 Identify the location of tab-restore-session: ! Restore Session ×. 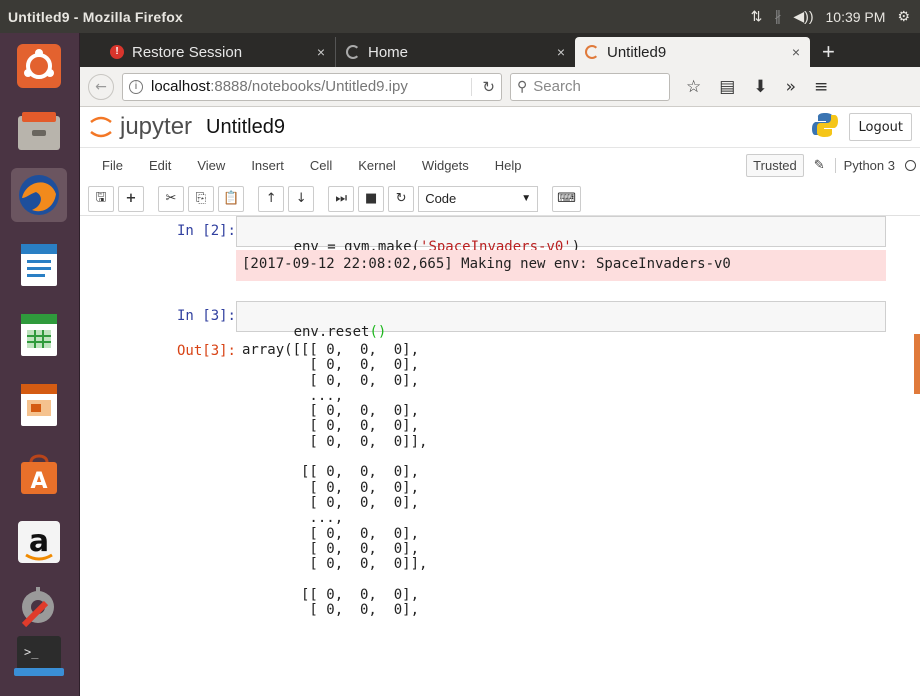
(217, 52).